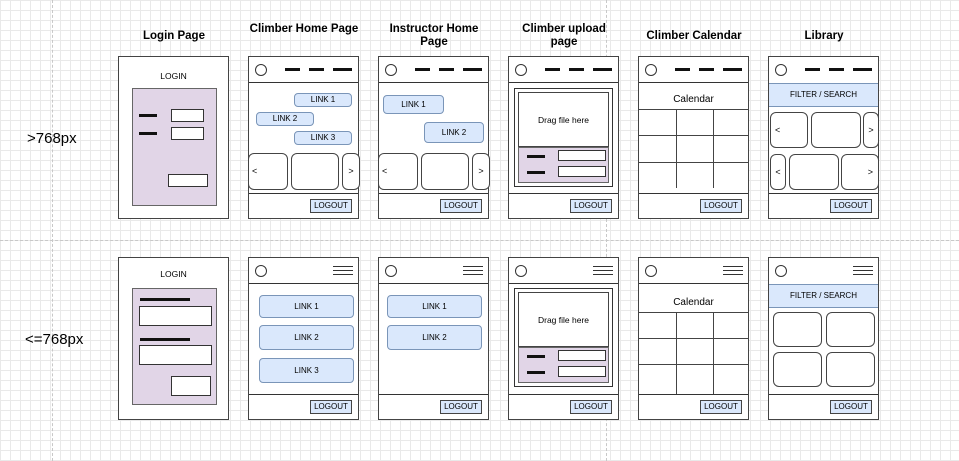 Image resolution: width=959 pixels, height=461 pixels. I want to click on wireframe-instructor-home-narrow: LINK 1 LINK 2 LOGOUT, so click(433, 338).